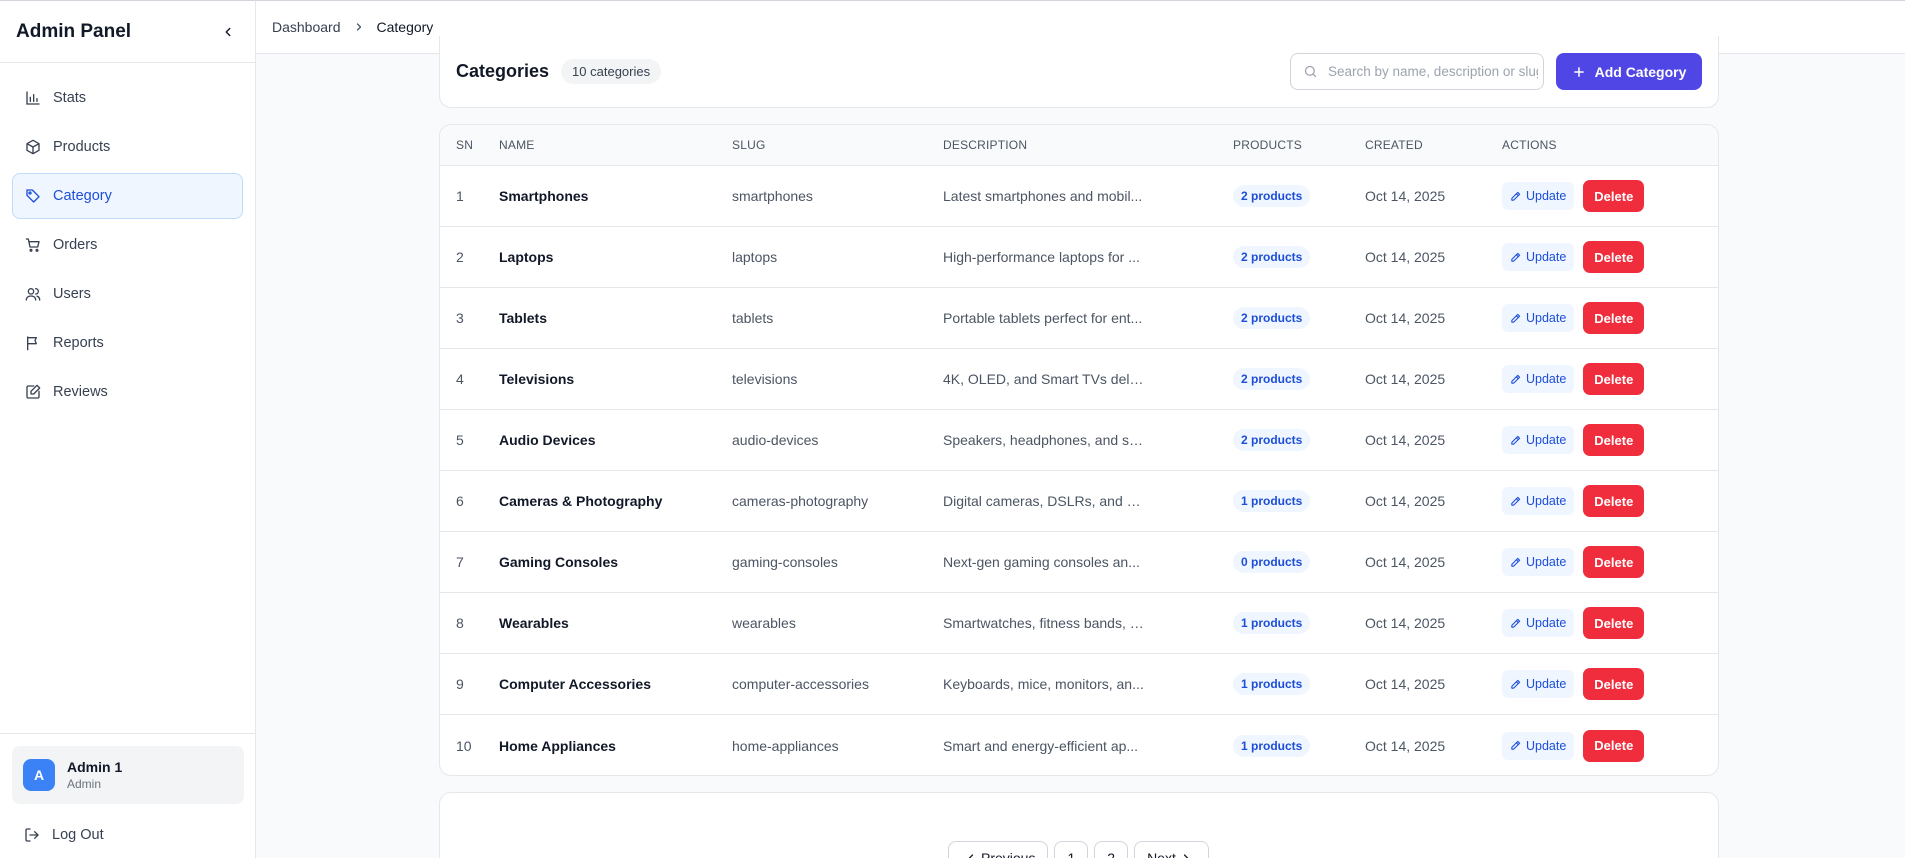 The width and height of the screenshot is (1905, 858). I want to click on categories-header: Categories 10 categories Add Category, so click(1079, 72).